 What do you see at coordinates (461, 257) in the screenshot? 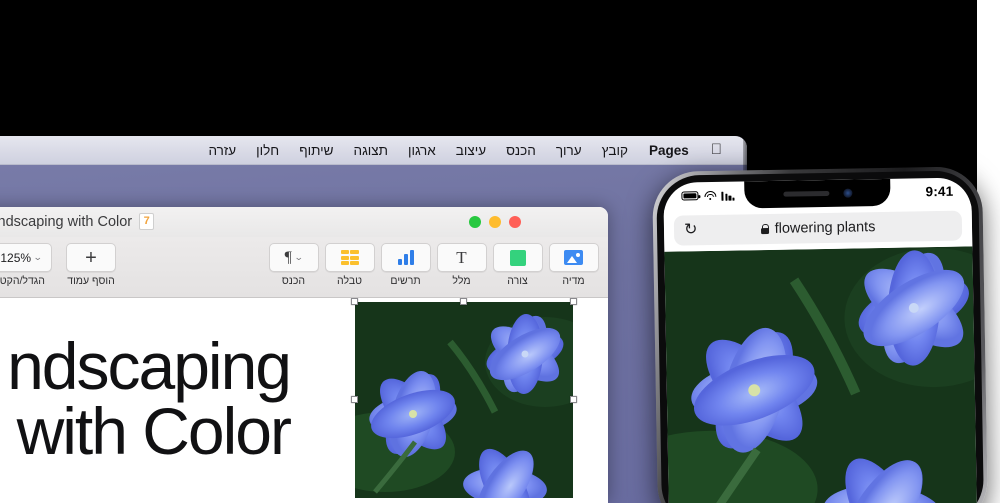
I see `text-box-icon: T` at bounding box center [461, 257].